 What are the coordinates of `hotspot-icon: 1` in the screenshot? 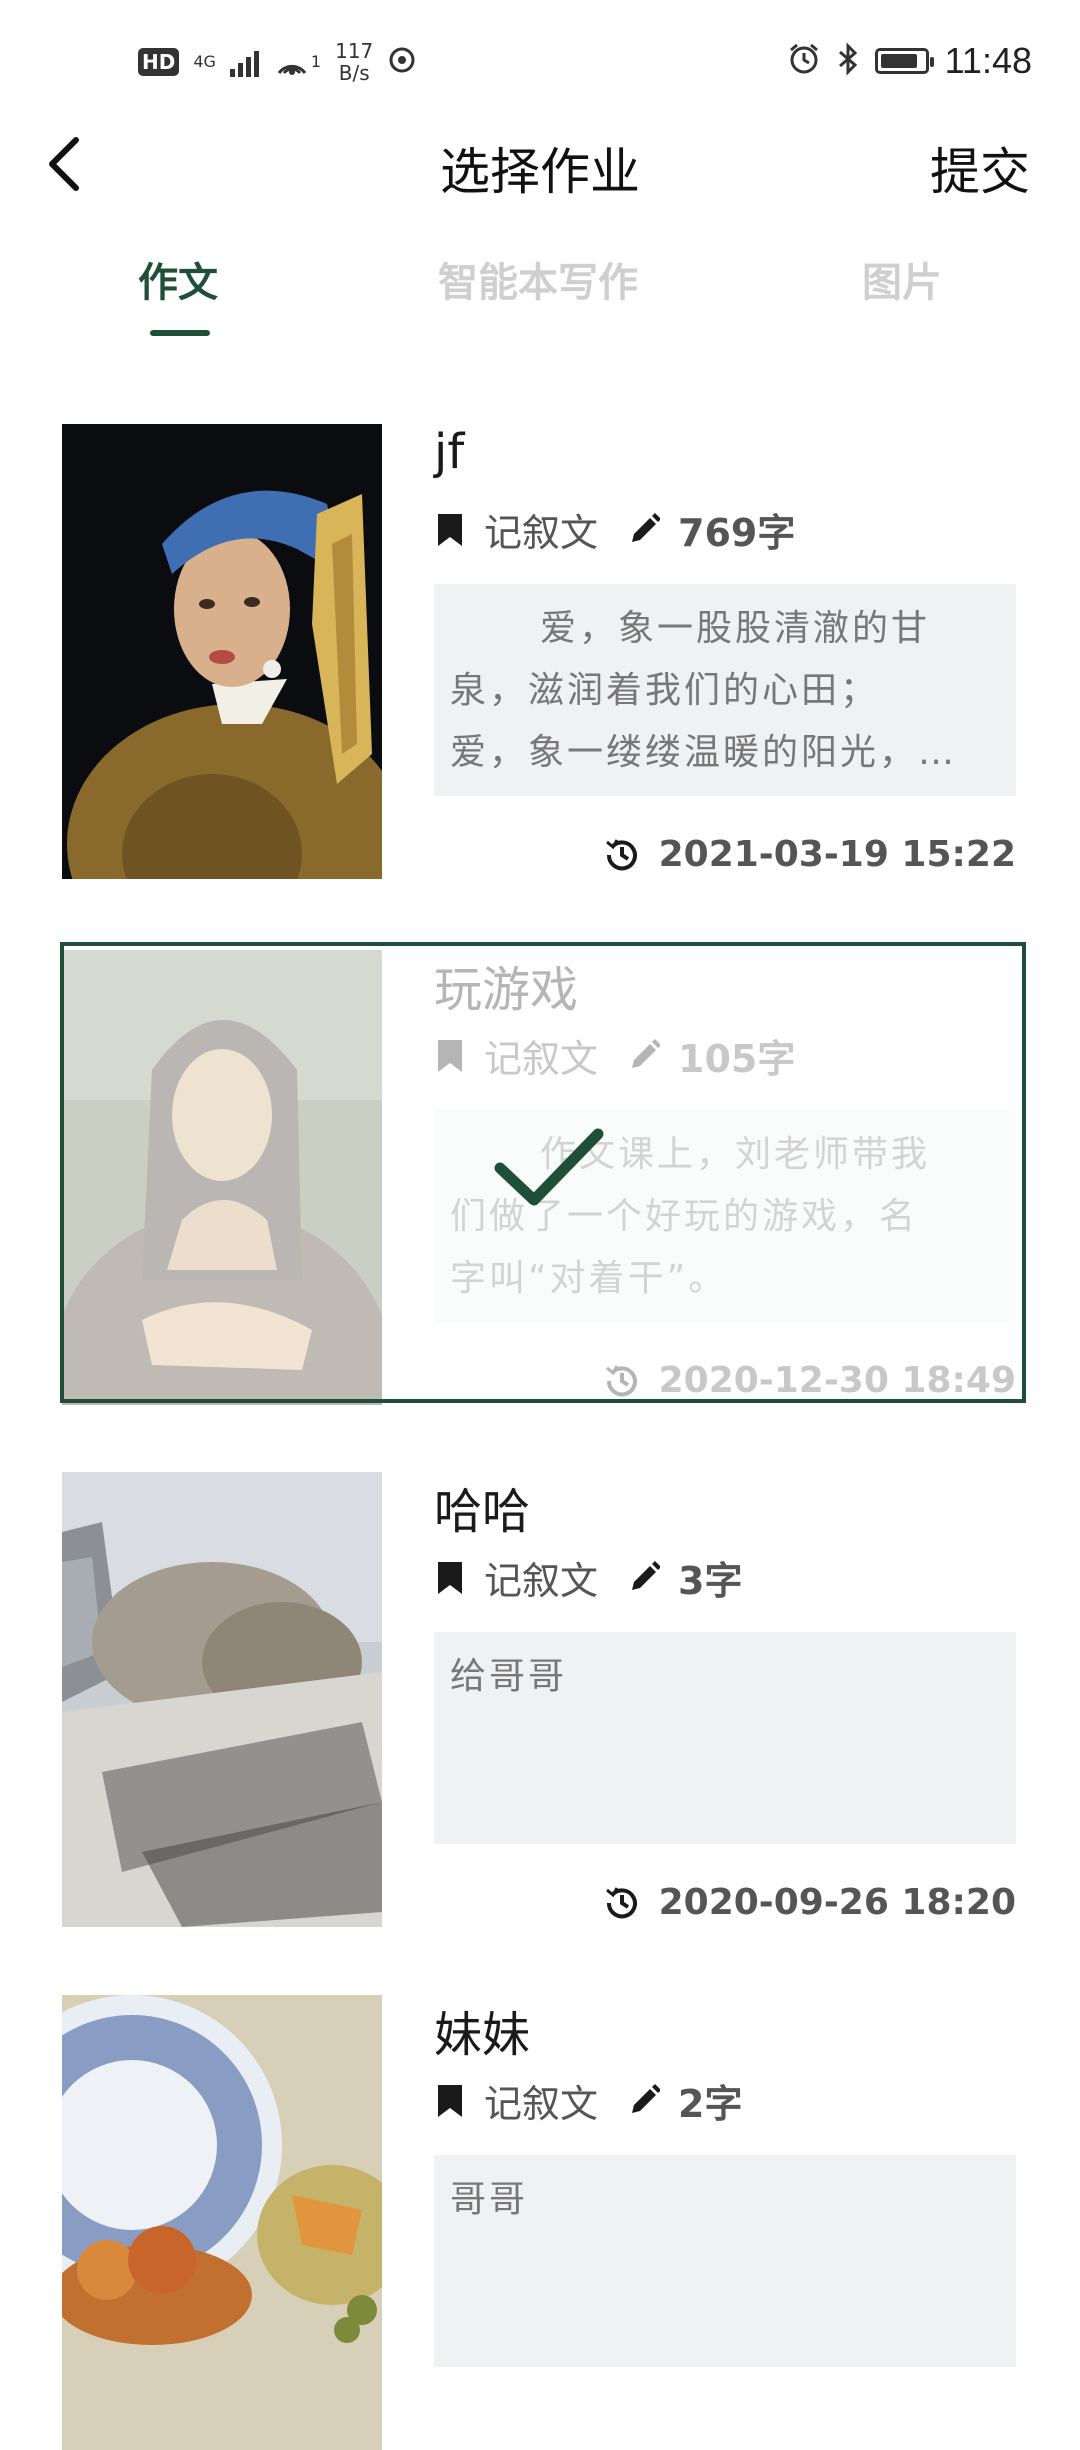 It's located at (297, 62).